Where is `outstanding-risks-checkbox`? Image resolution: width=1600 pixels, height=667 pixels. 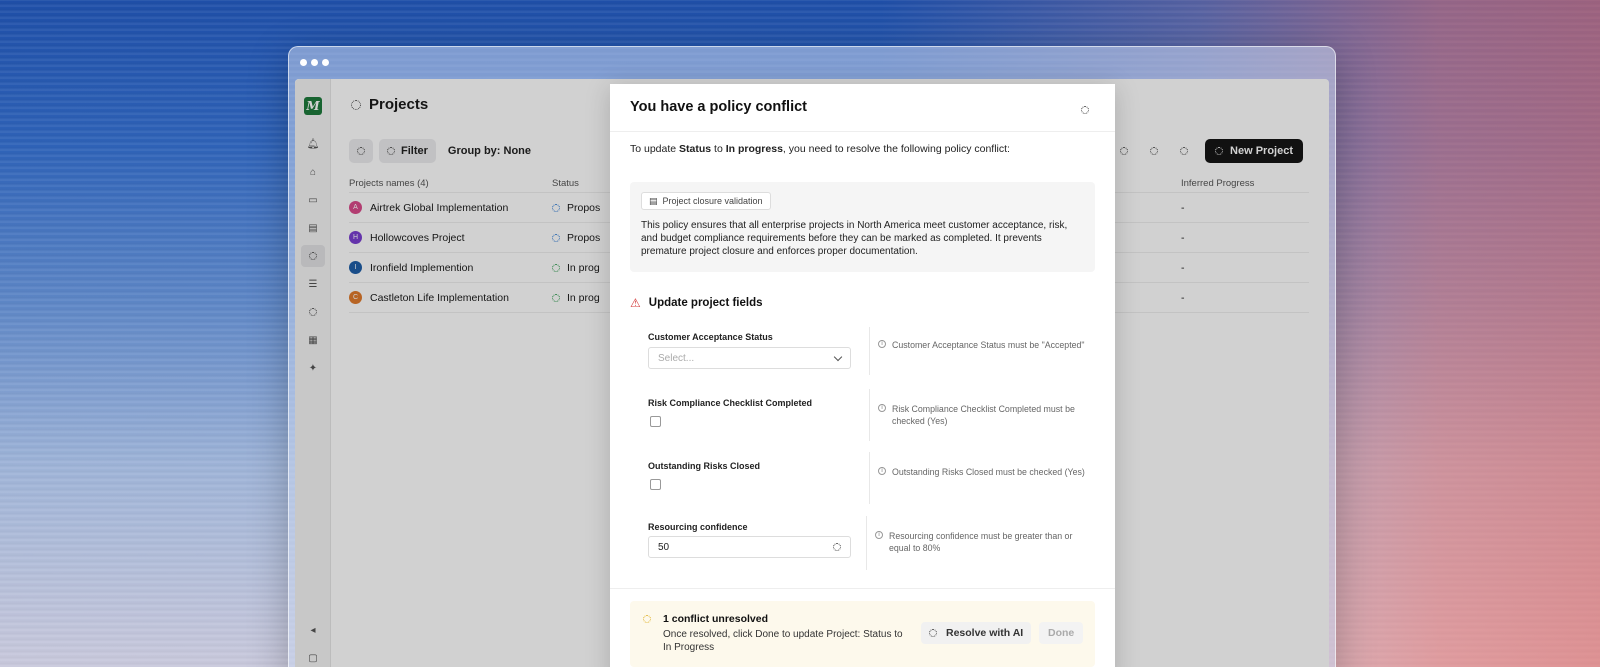
outstanding-risks-checkbox is located at coordinates (655, 484).